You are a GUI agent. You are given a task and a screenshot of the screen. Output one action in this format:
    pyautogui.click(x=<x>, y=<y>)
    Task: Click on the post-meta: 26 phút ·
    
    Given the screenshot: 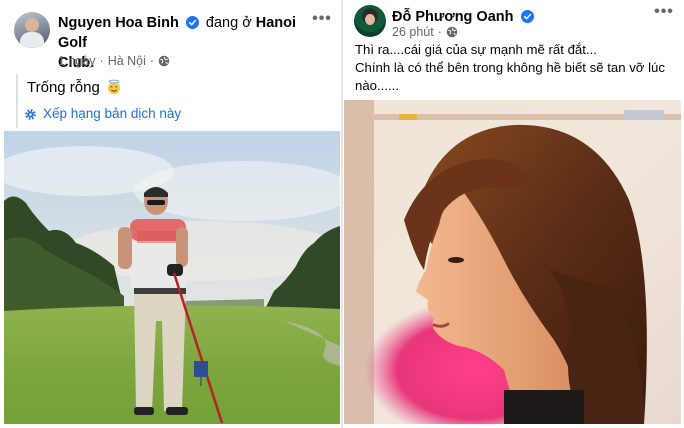 What is the action you would take?
    pyautogui.click(x=425, y=32)
    